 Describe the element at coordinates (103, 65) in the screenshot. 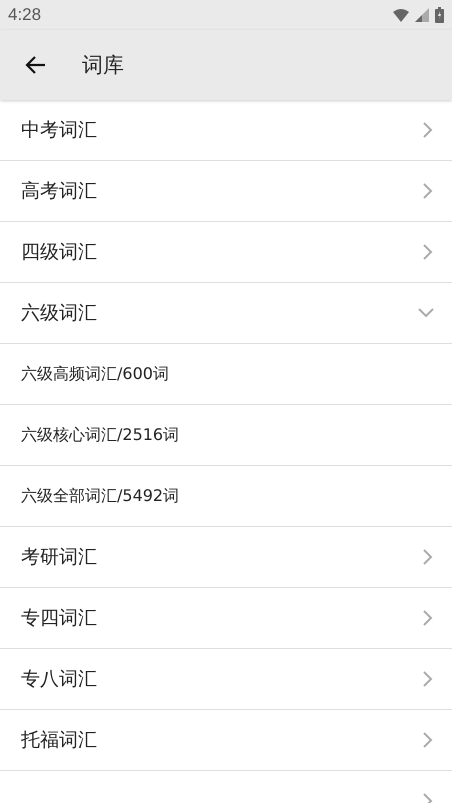

I see `toolbar-title: 词库` at that location.